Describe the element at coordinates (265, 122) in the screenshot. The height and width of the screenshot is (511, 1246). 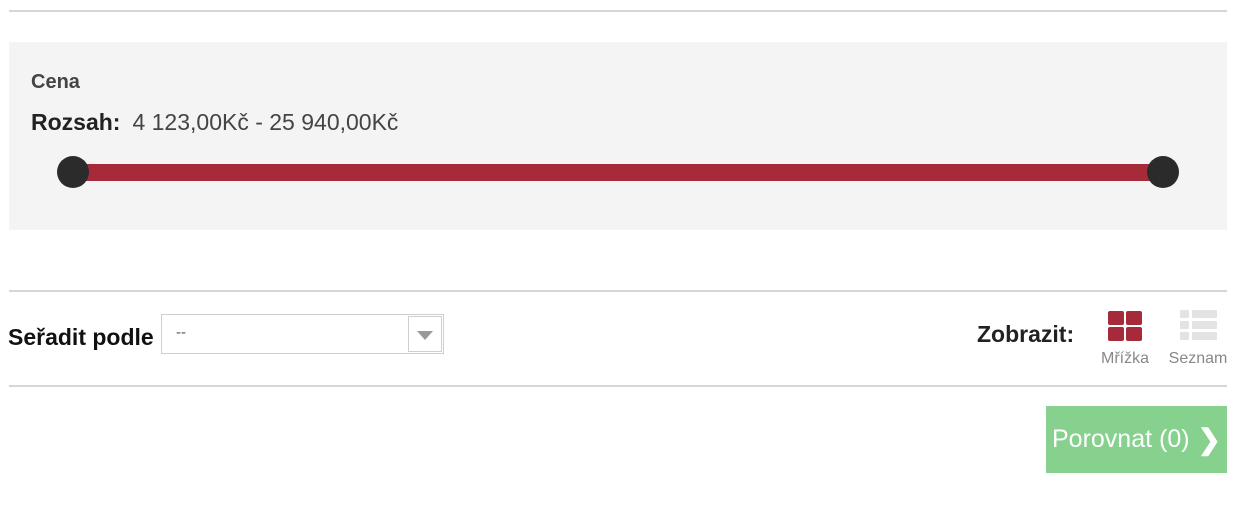
I see `price-range-value: 4 123,00Kč - 25 940,00Kč` at that location.